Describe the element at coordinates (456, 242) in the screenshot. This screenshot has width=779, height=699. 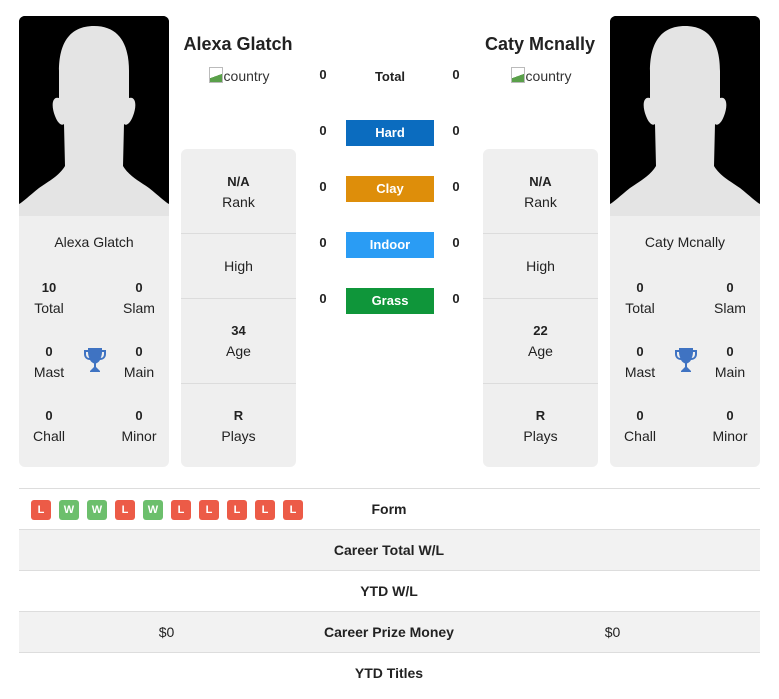
I see `h2h-indoor-right: 0` at that location.